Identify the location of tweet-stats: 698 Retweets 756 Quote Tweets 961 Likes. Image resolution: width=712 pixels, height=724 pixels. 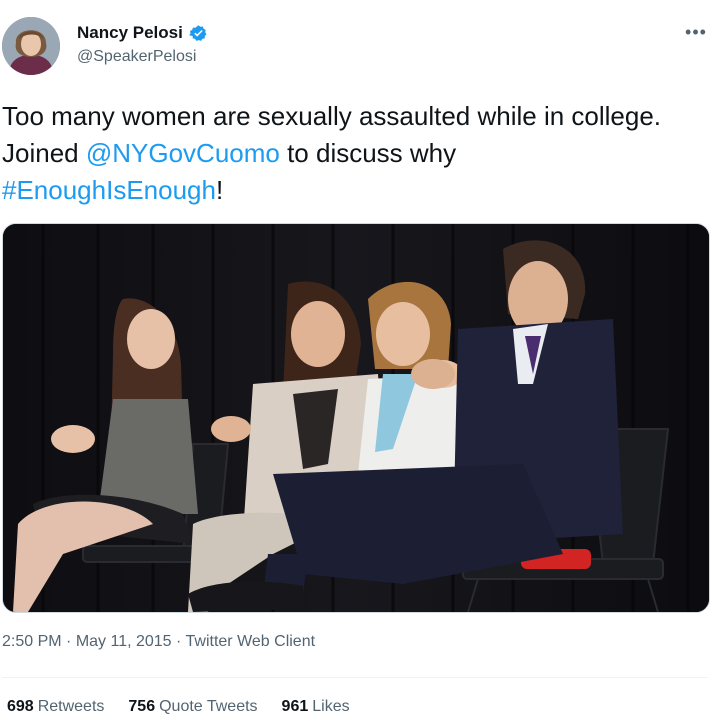
(178, 707).